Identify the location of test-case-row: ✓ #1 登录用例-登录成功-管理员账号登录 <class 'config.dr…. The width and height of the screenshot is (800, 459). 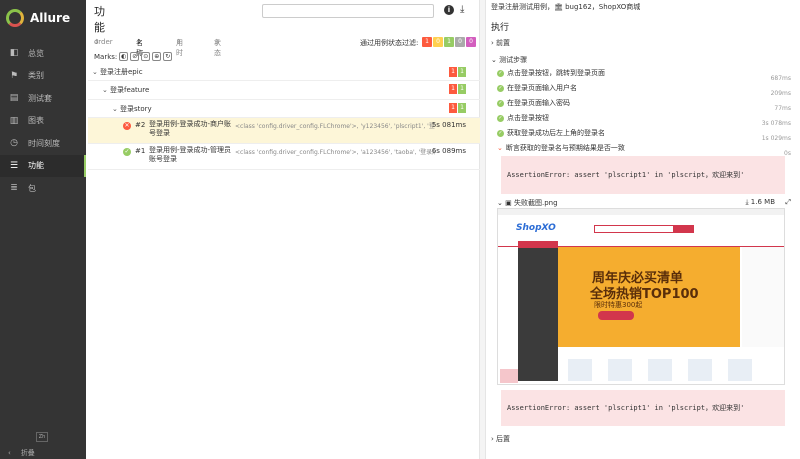
(284, 157).